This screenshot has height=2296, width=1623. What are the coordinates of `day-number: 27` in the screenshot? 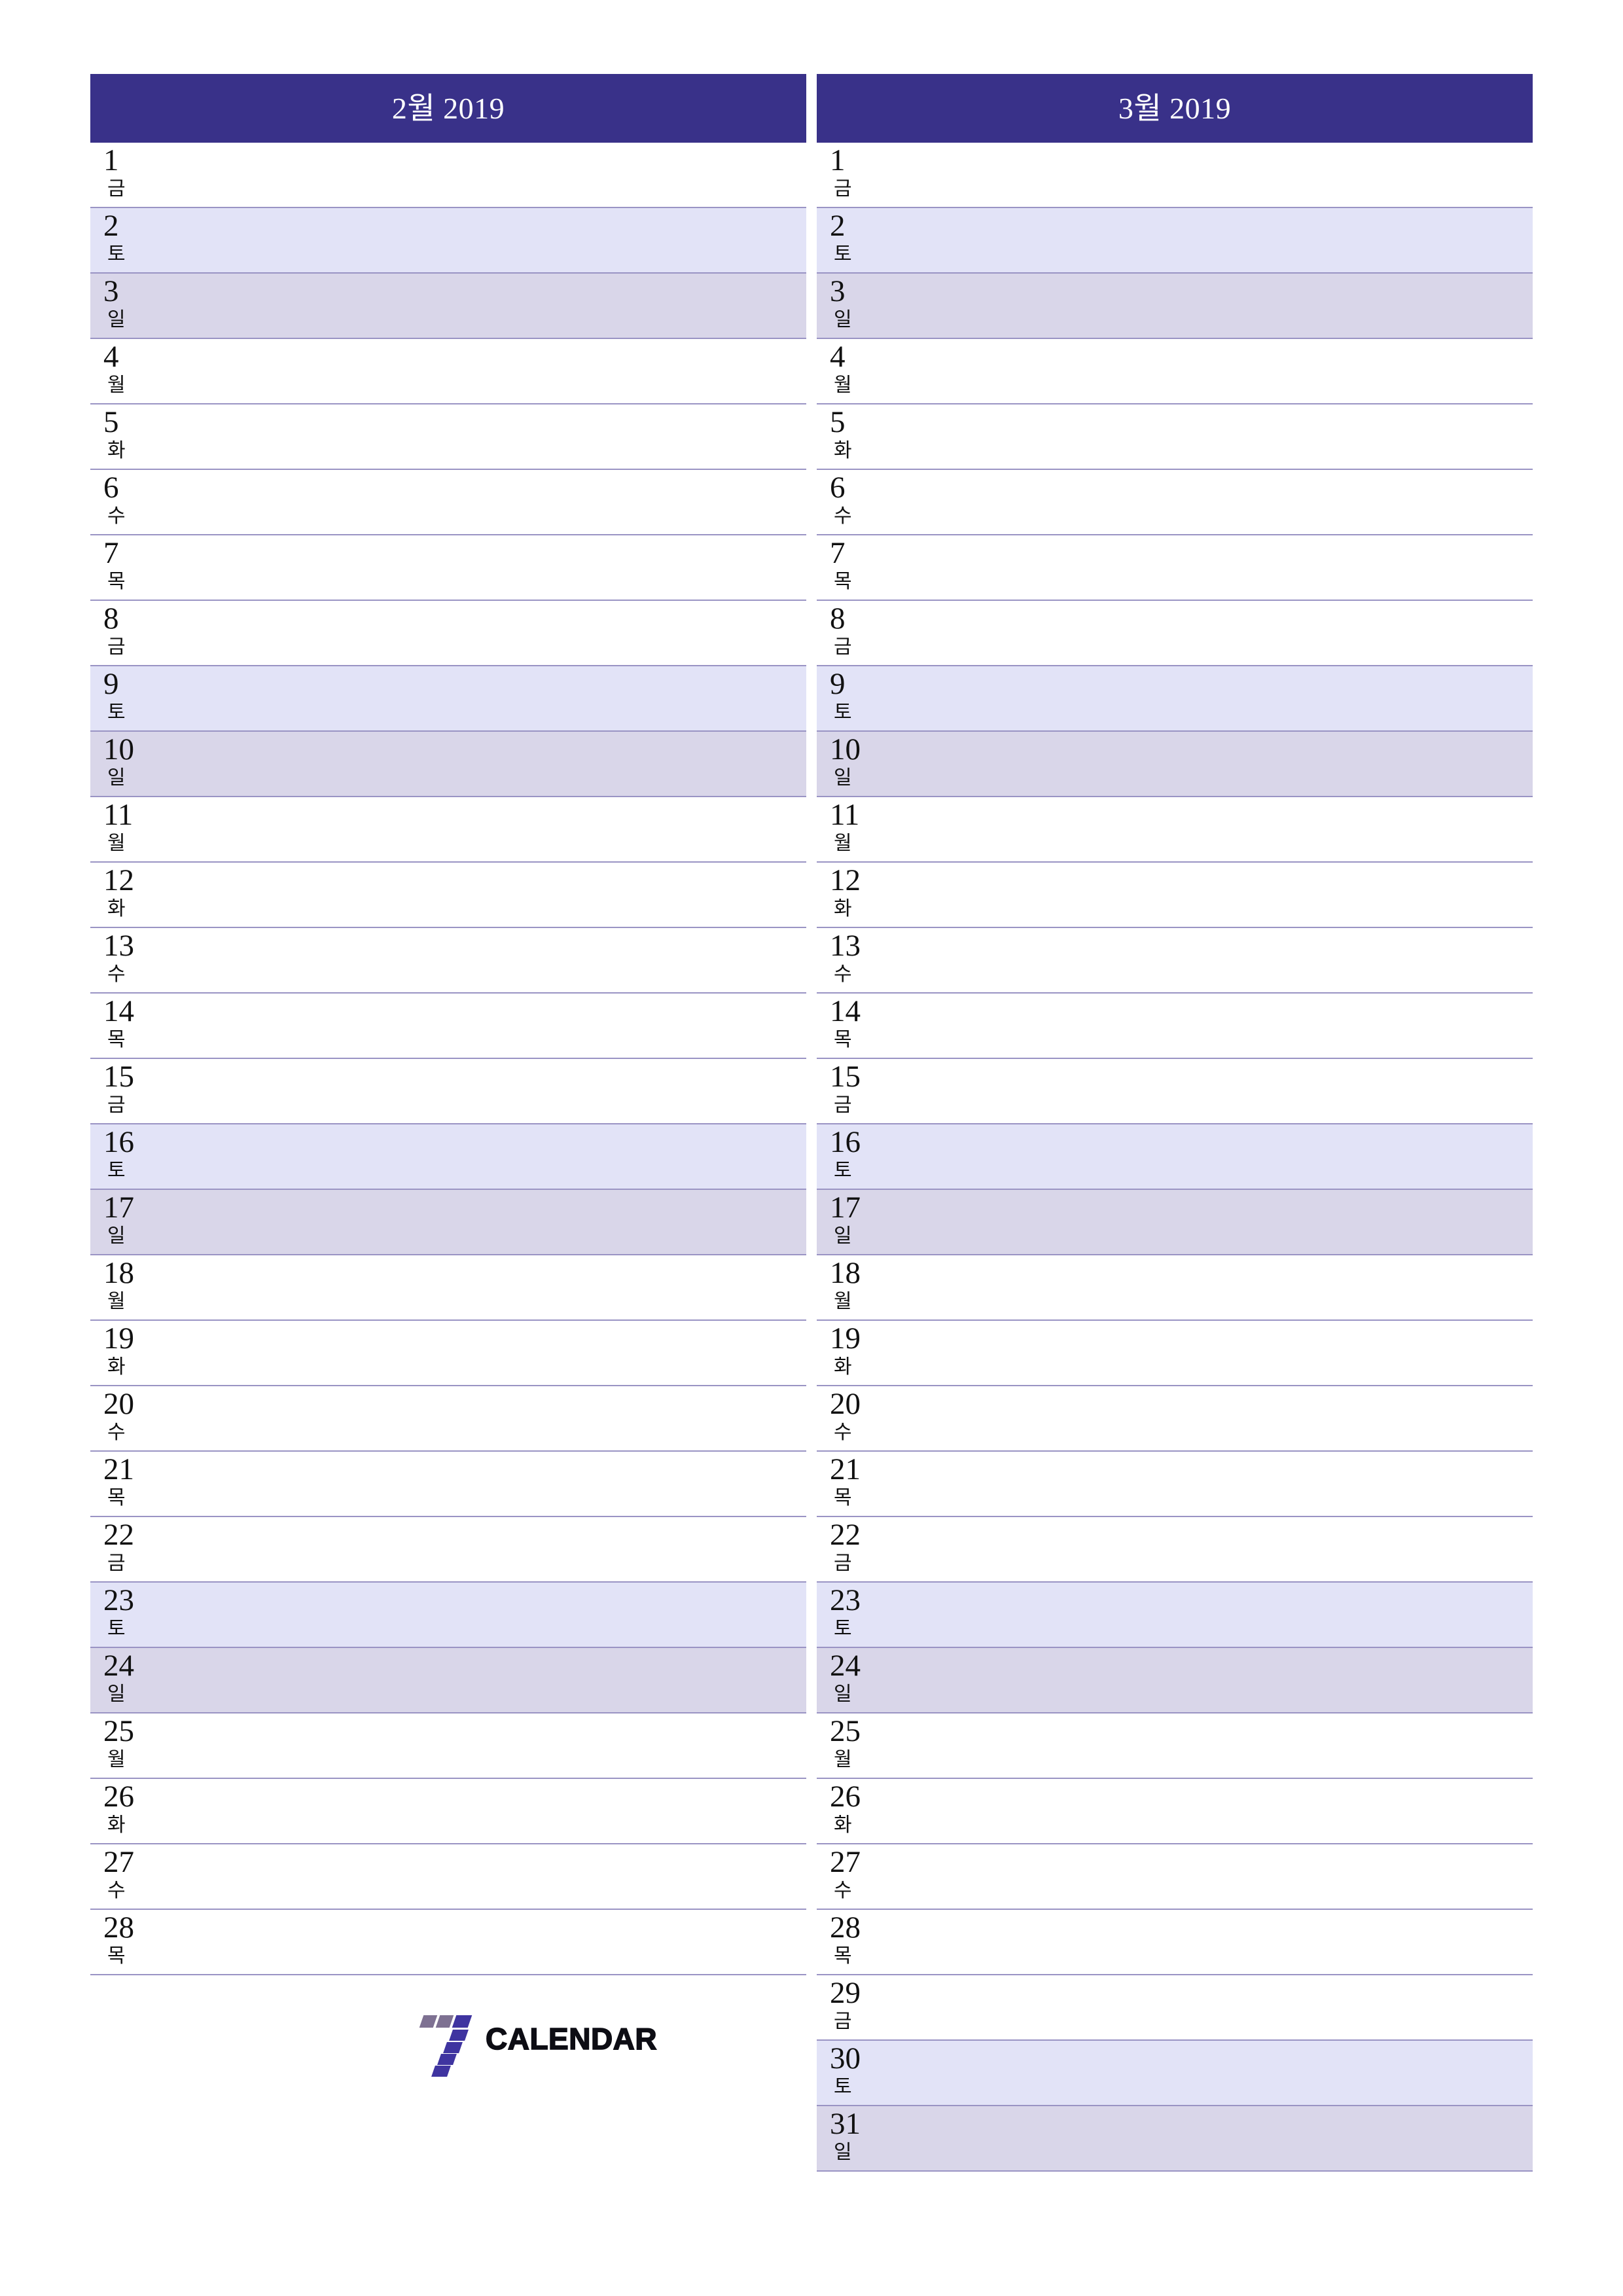 It's located at (119, 1862).